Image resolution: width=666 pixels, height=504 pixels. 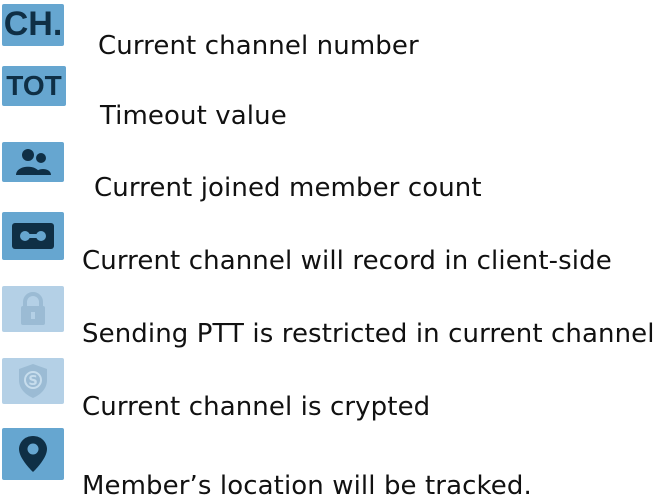 I want to click on timeout-icon-text: TOT, so click(x=34, y=85).